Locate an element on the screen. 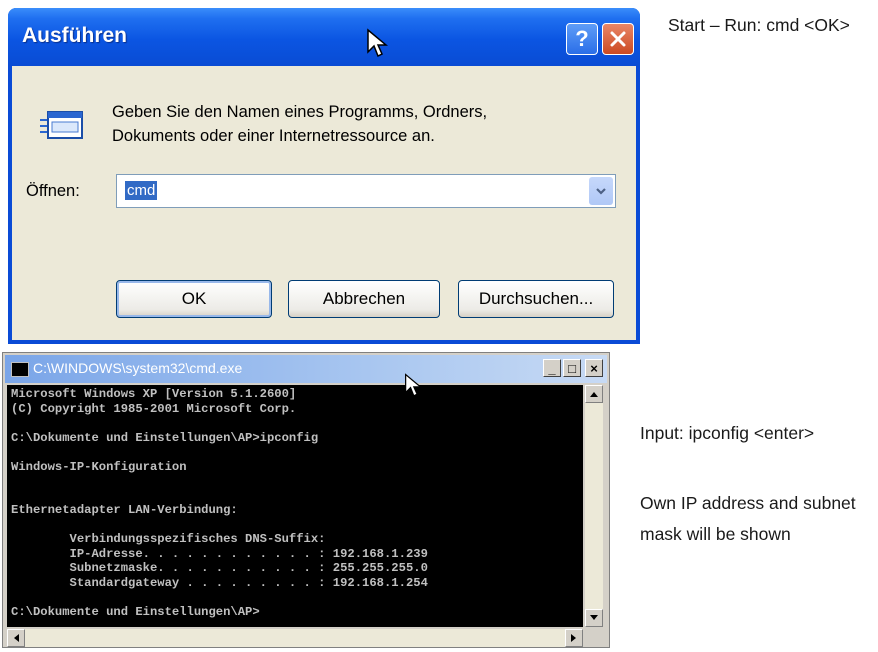 The width and height of the screenshot is (878, 652). vertical-scrollbar is located at coordinates (594, 506).